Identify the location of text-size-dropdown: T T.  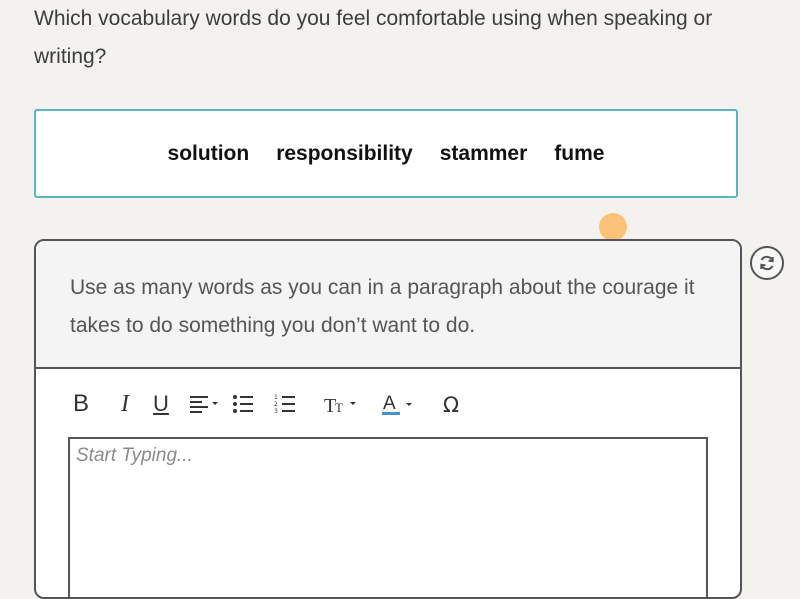
(341, 404).